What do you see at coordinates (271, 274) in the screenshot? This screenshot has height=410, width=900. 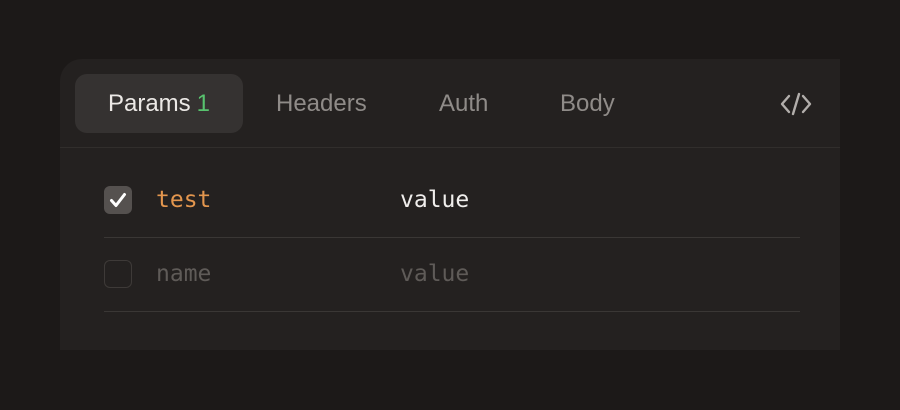 I see `param-key-input: name` at bounding box center [271, 274].